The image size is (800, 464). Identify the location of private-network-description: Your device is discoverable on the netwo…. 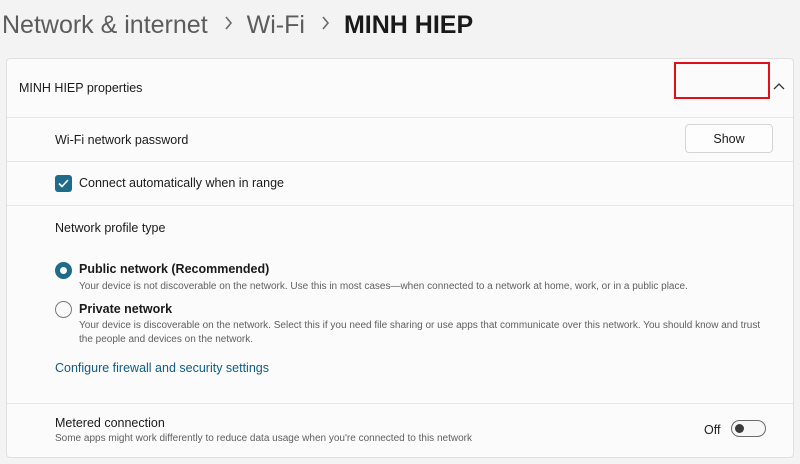
(420, 332).